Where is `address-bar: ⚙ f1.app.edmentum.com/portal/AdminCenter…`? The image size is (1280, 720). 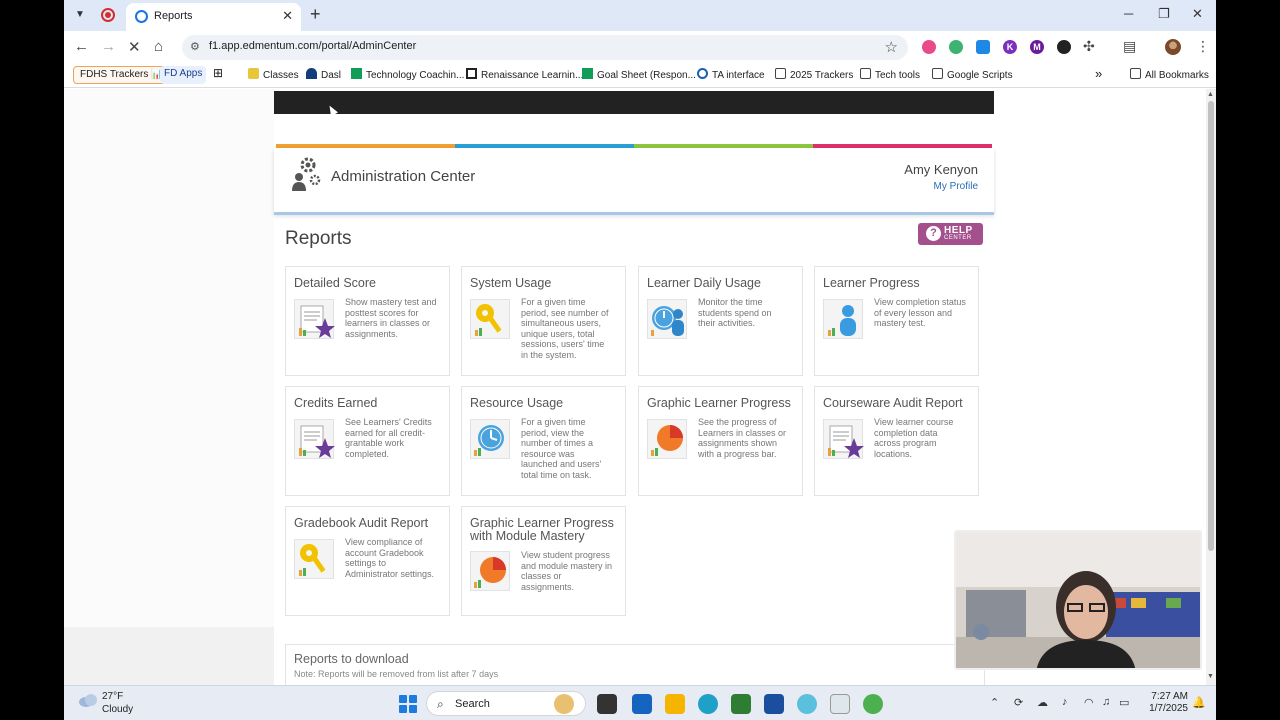 address-bar: ⚙ f1.app.edmentum.com/portal/AdminCenter… is located at coordinates (545, 47).